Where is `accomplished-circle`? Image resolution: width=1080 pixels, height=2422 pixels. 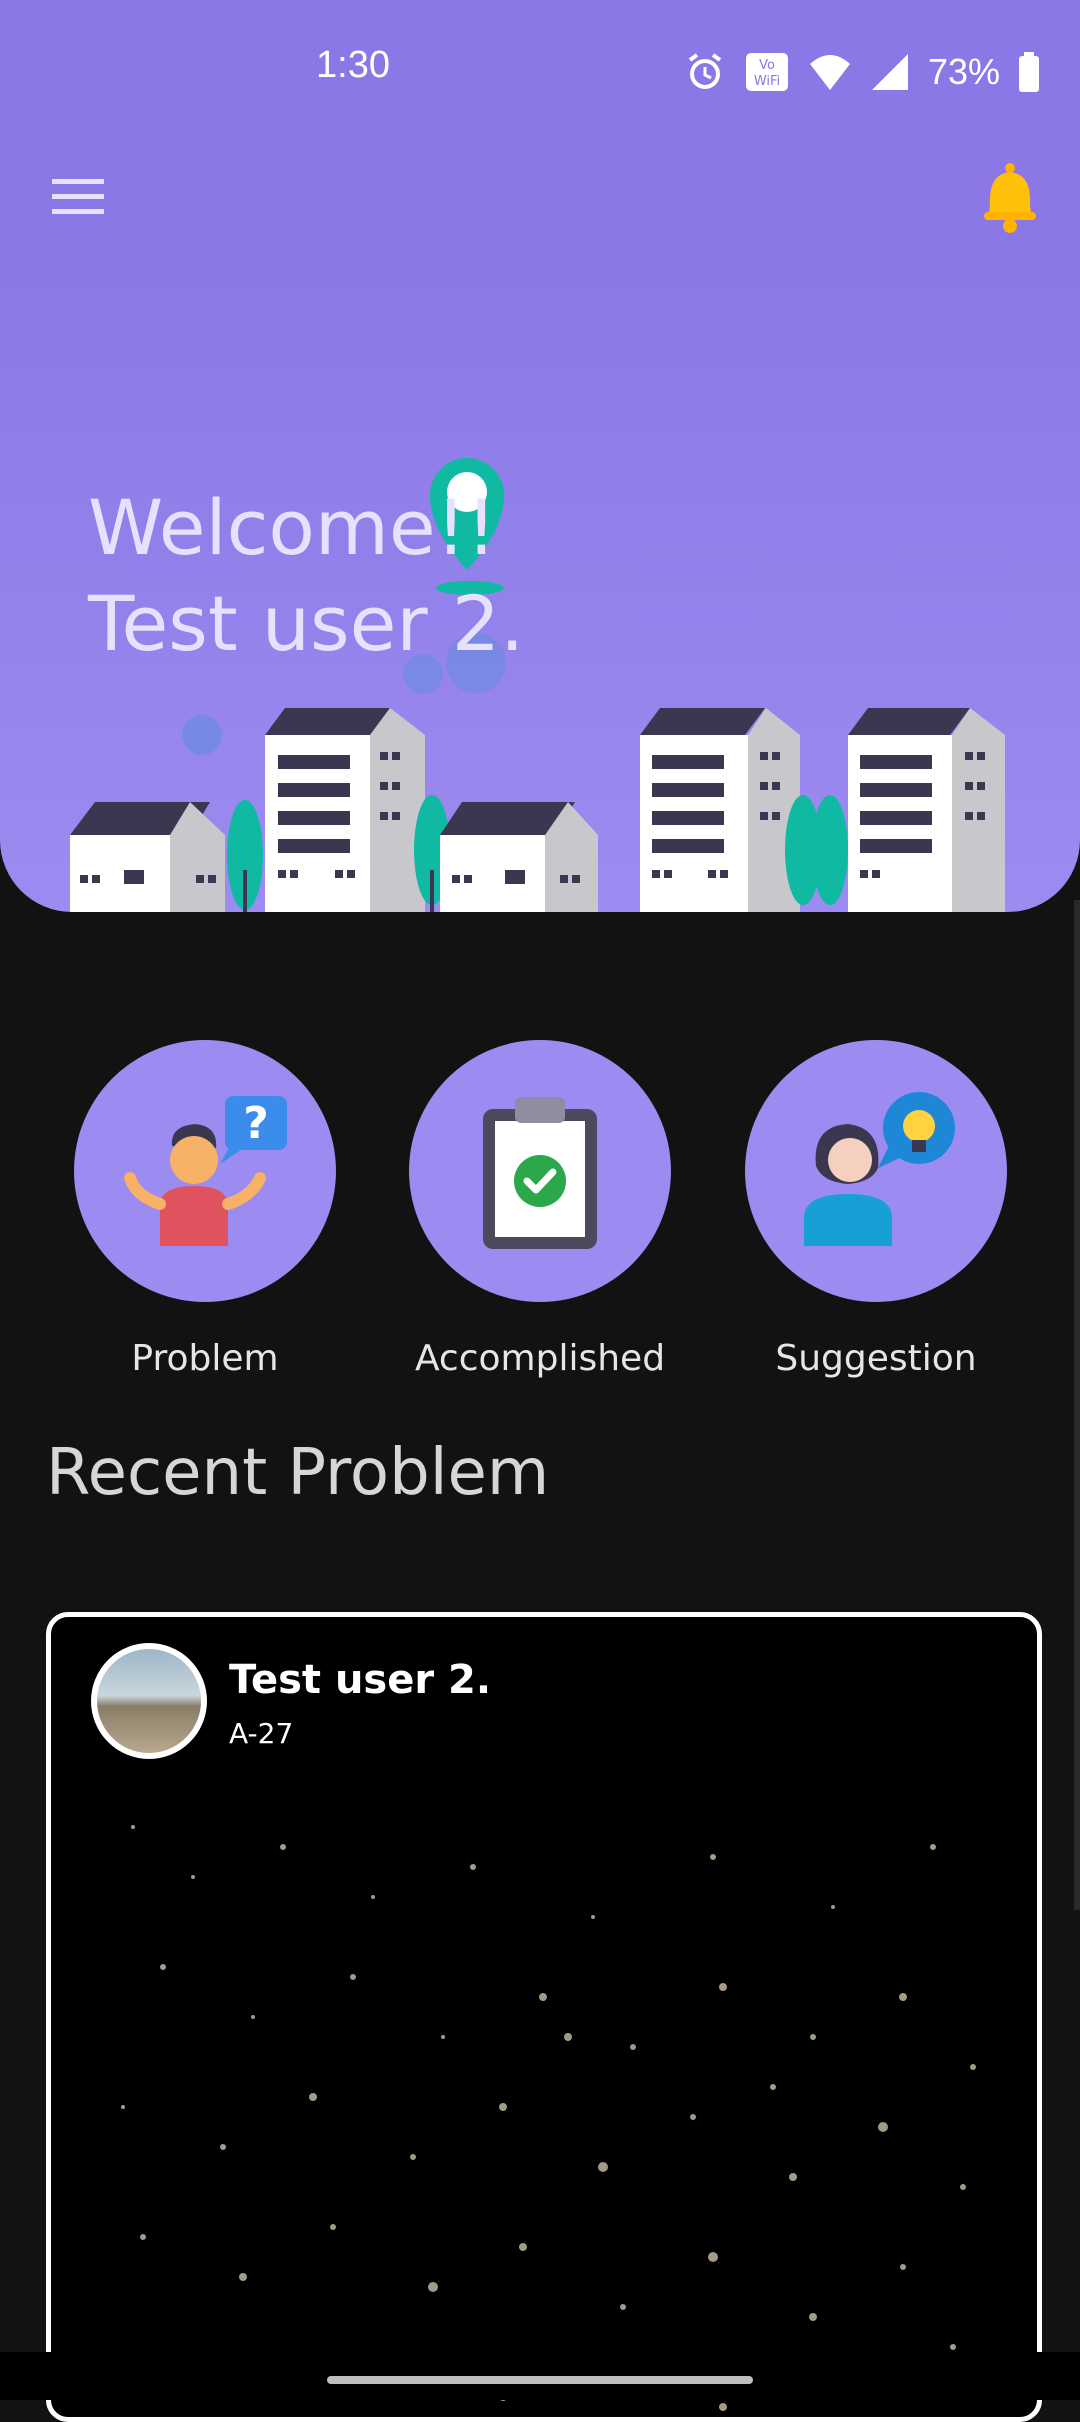
accomplished-circle is located at coordinates (540, 1171).